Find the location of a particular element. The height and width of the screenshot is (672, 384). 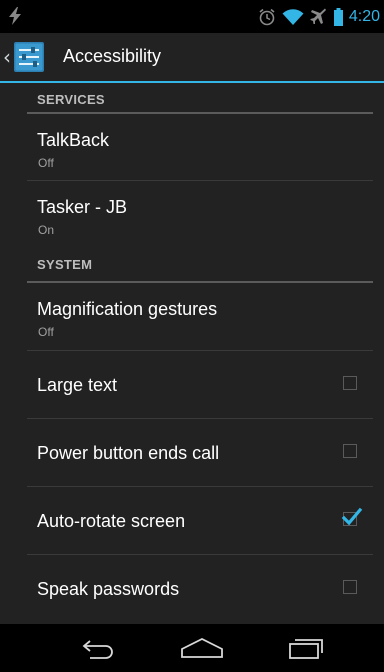

checkmark-icon is located at coordinates (352, 516).